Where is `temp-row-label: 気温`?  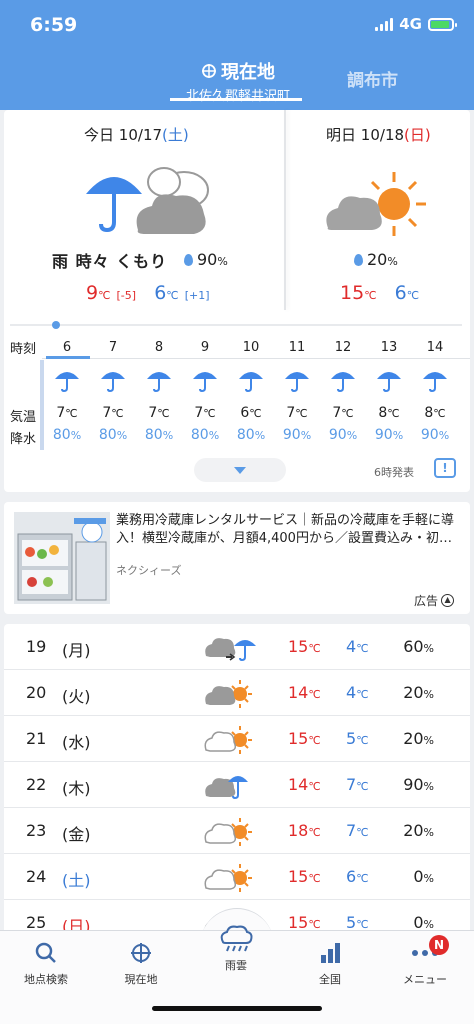
temp-row-label: 気温 is located at coordinates (23, 417).